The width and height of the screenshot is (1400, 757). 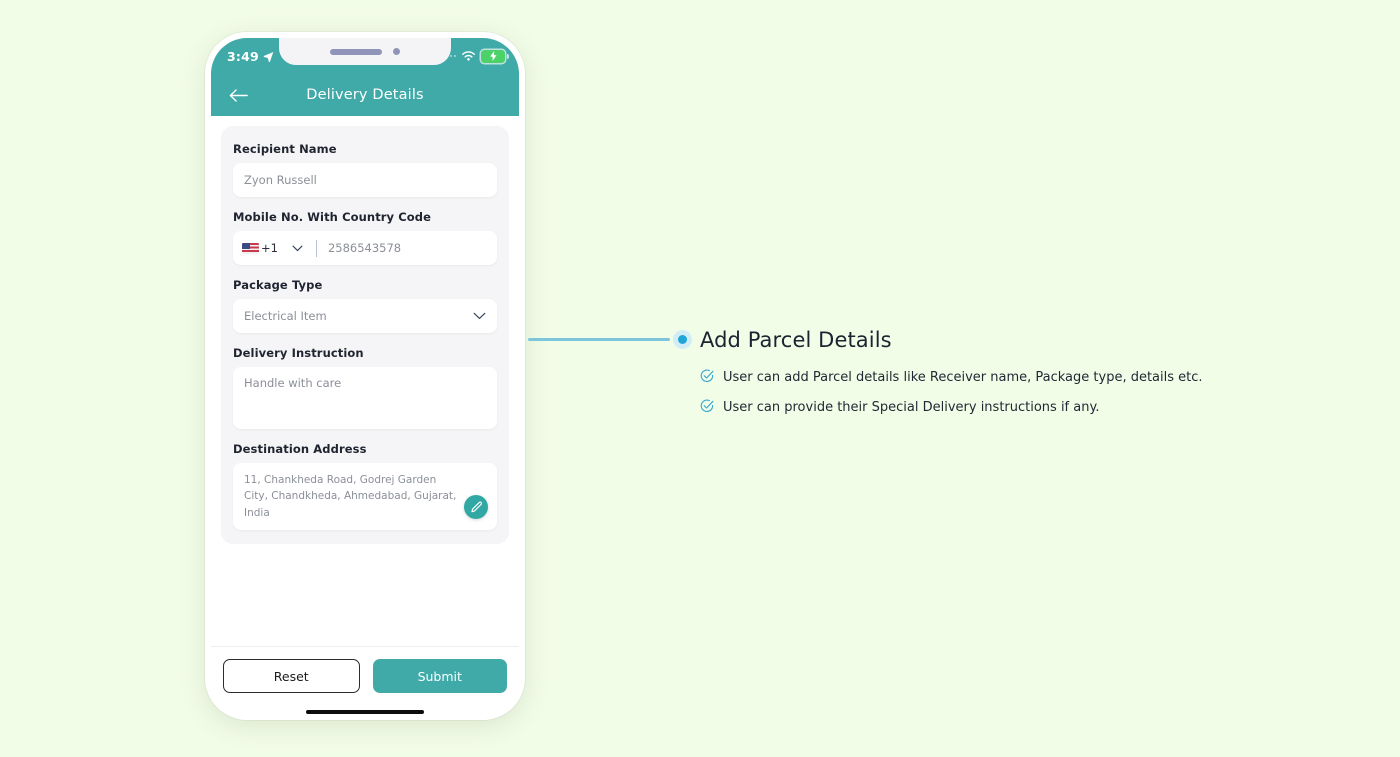 I want to click on bullet-dot-icon, so click(x=682, y=339).